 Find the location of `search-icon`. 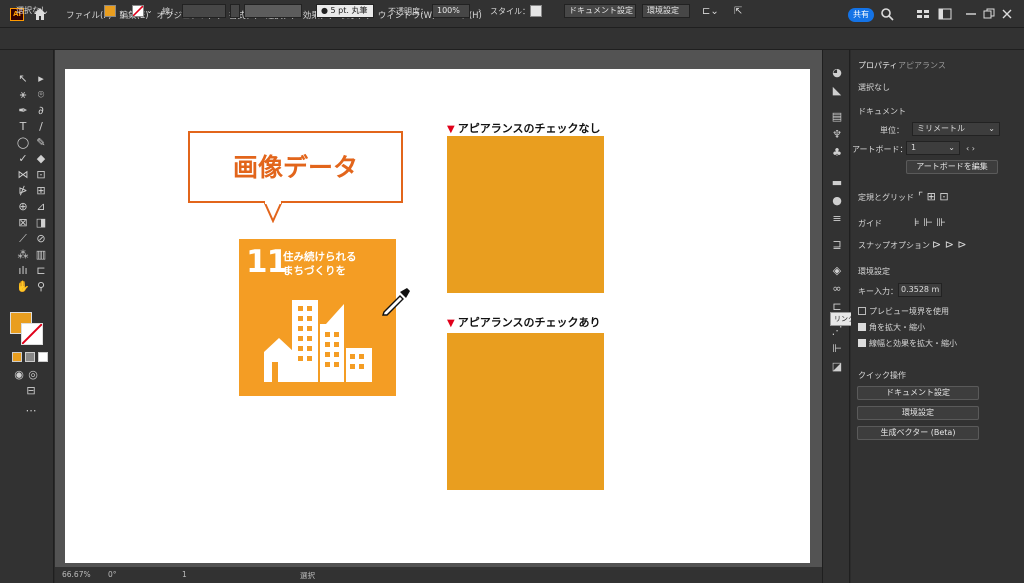

search-icon is located at coordinates (887, 14).